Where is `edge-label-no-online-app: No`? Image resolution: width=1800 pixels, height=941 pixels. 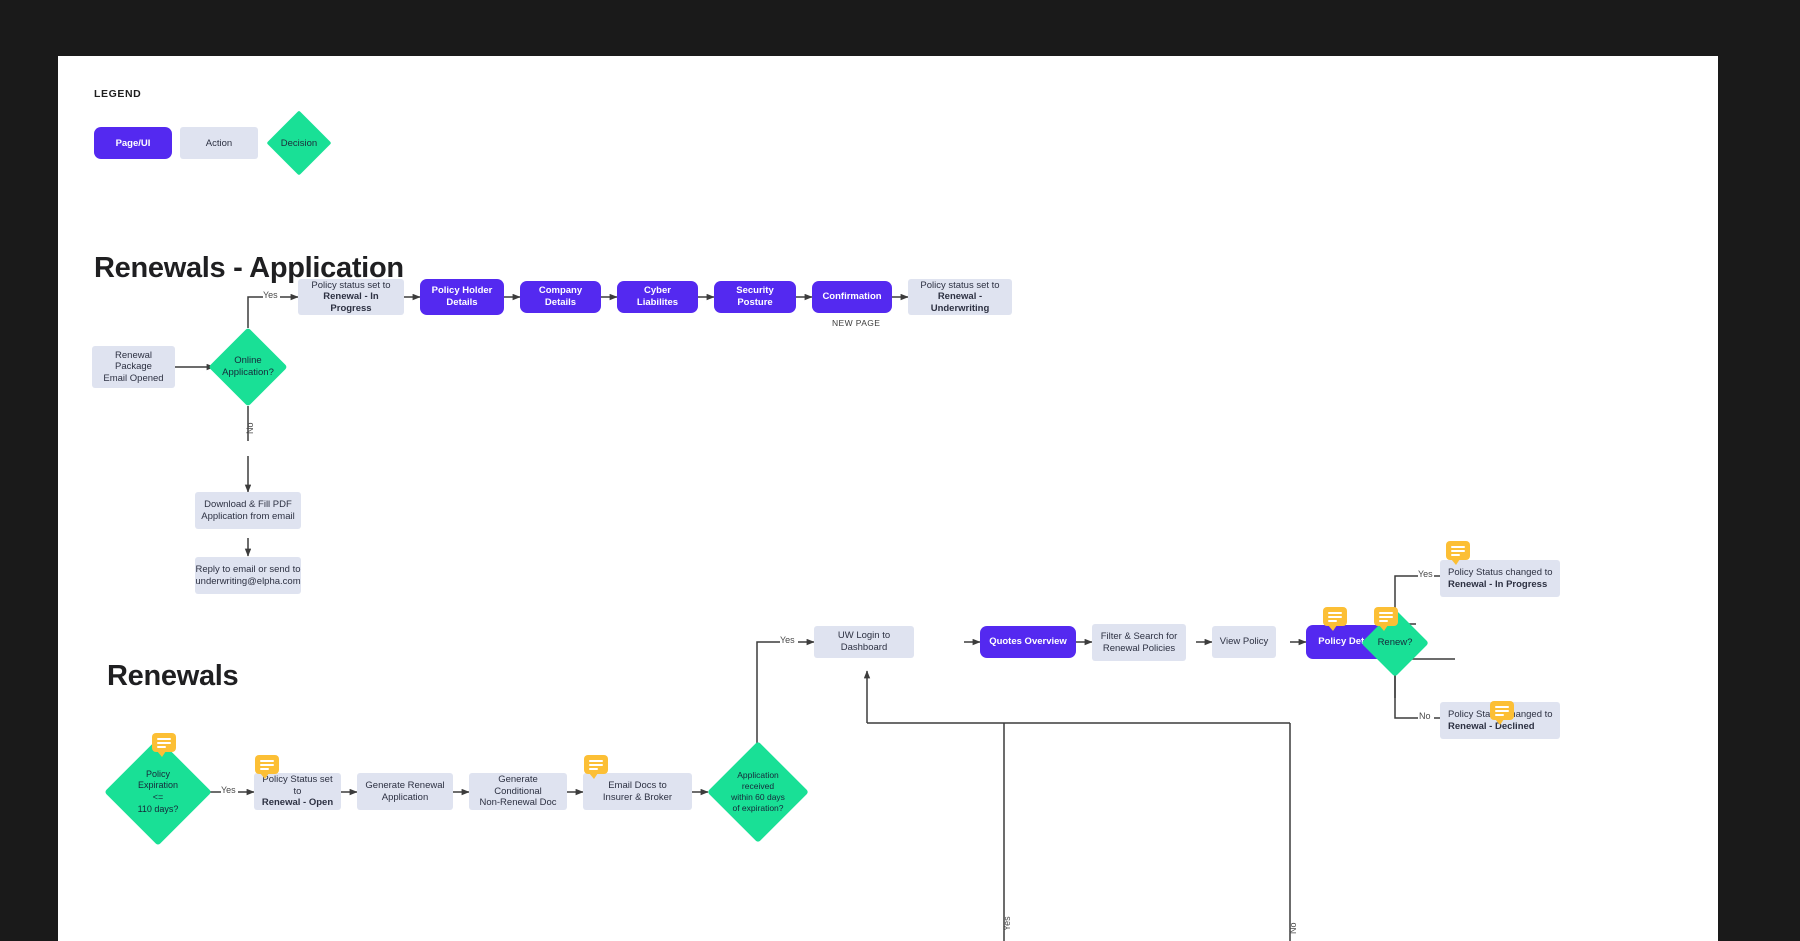 edge-label-no-online-app: No is located at coordinates (250, 428).